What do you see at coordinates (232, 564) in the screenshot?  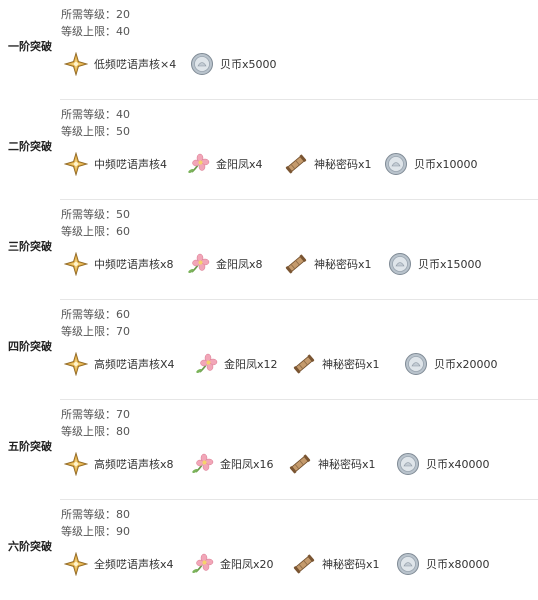 I see `material-item: 金阳凤x20` at bounding box center [232, 564].